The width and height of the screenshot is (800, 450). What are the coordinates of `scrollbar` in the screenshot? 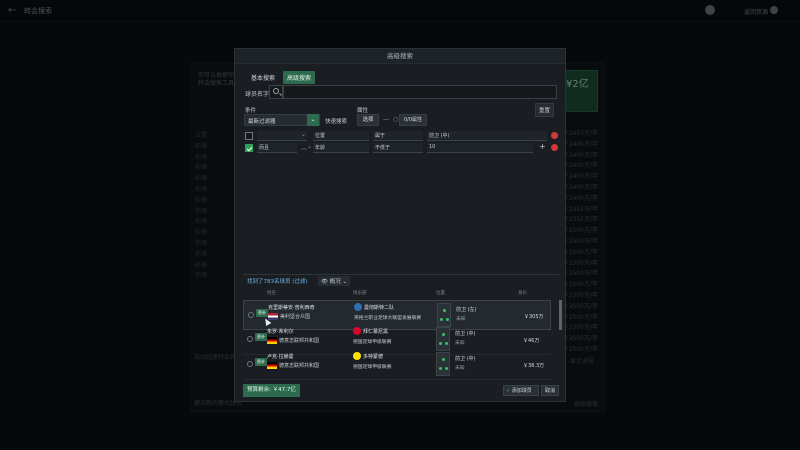 It's located at (560, 315).